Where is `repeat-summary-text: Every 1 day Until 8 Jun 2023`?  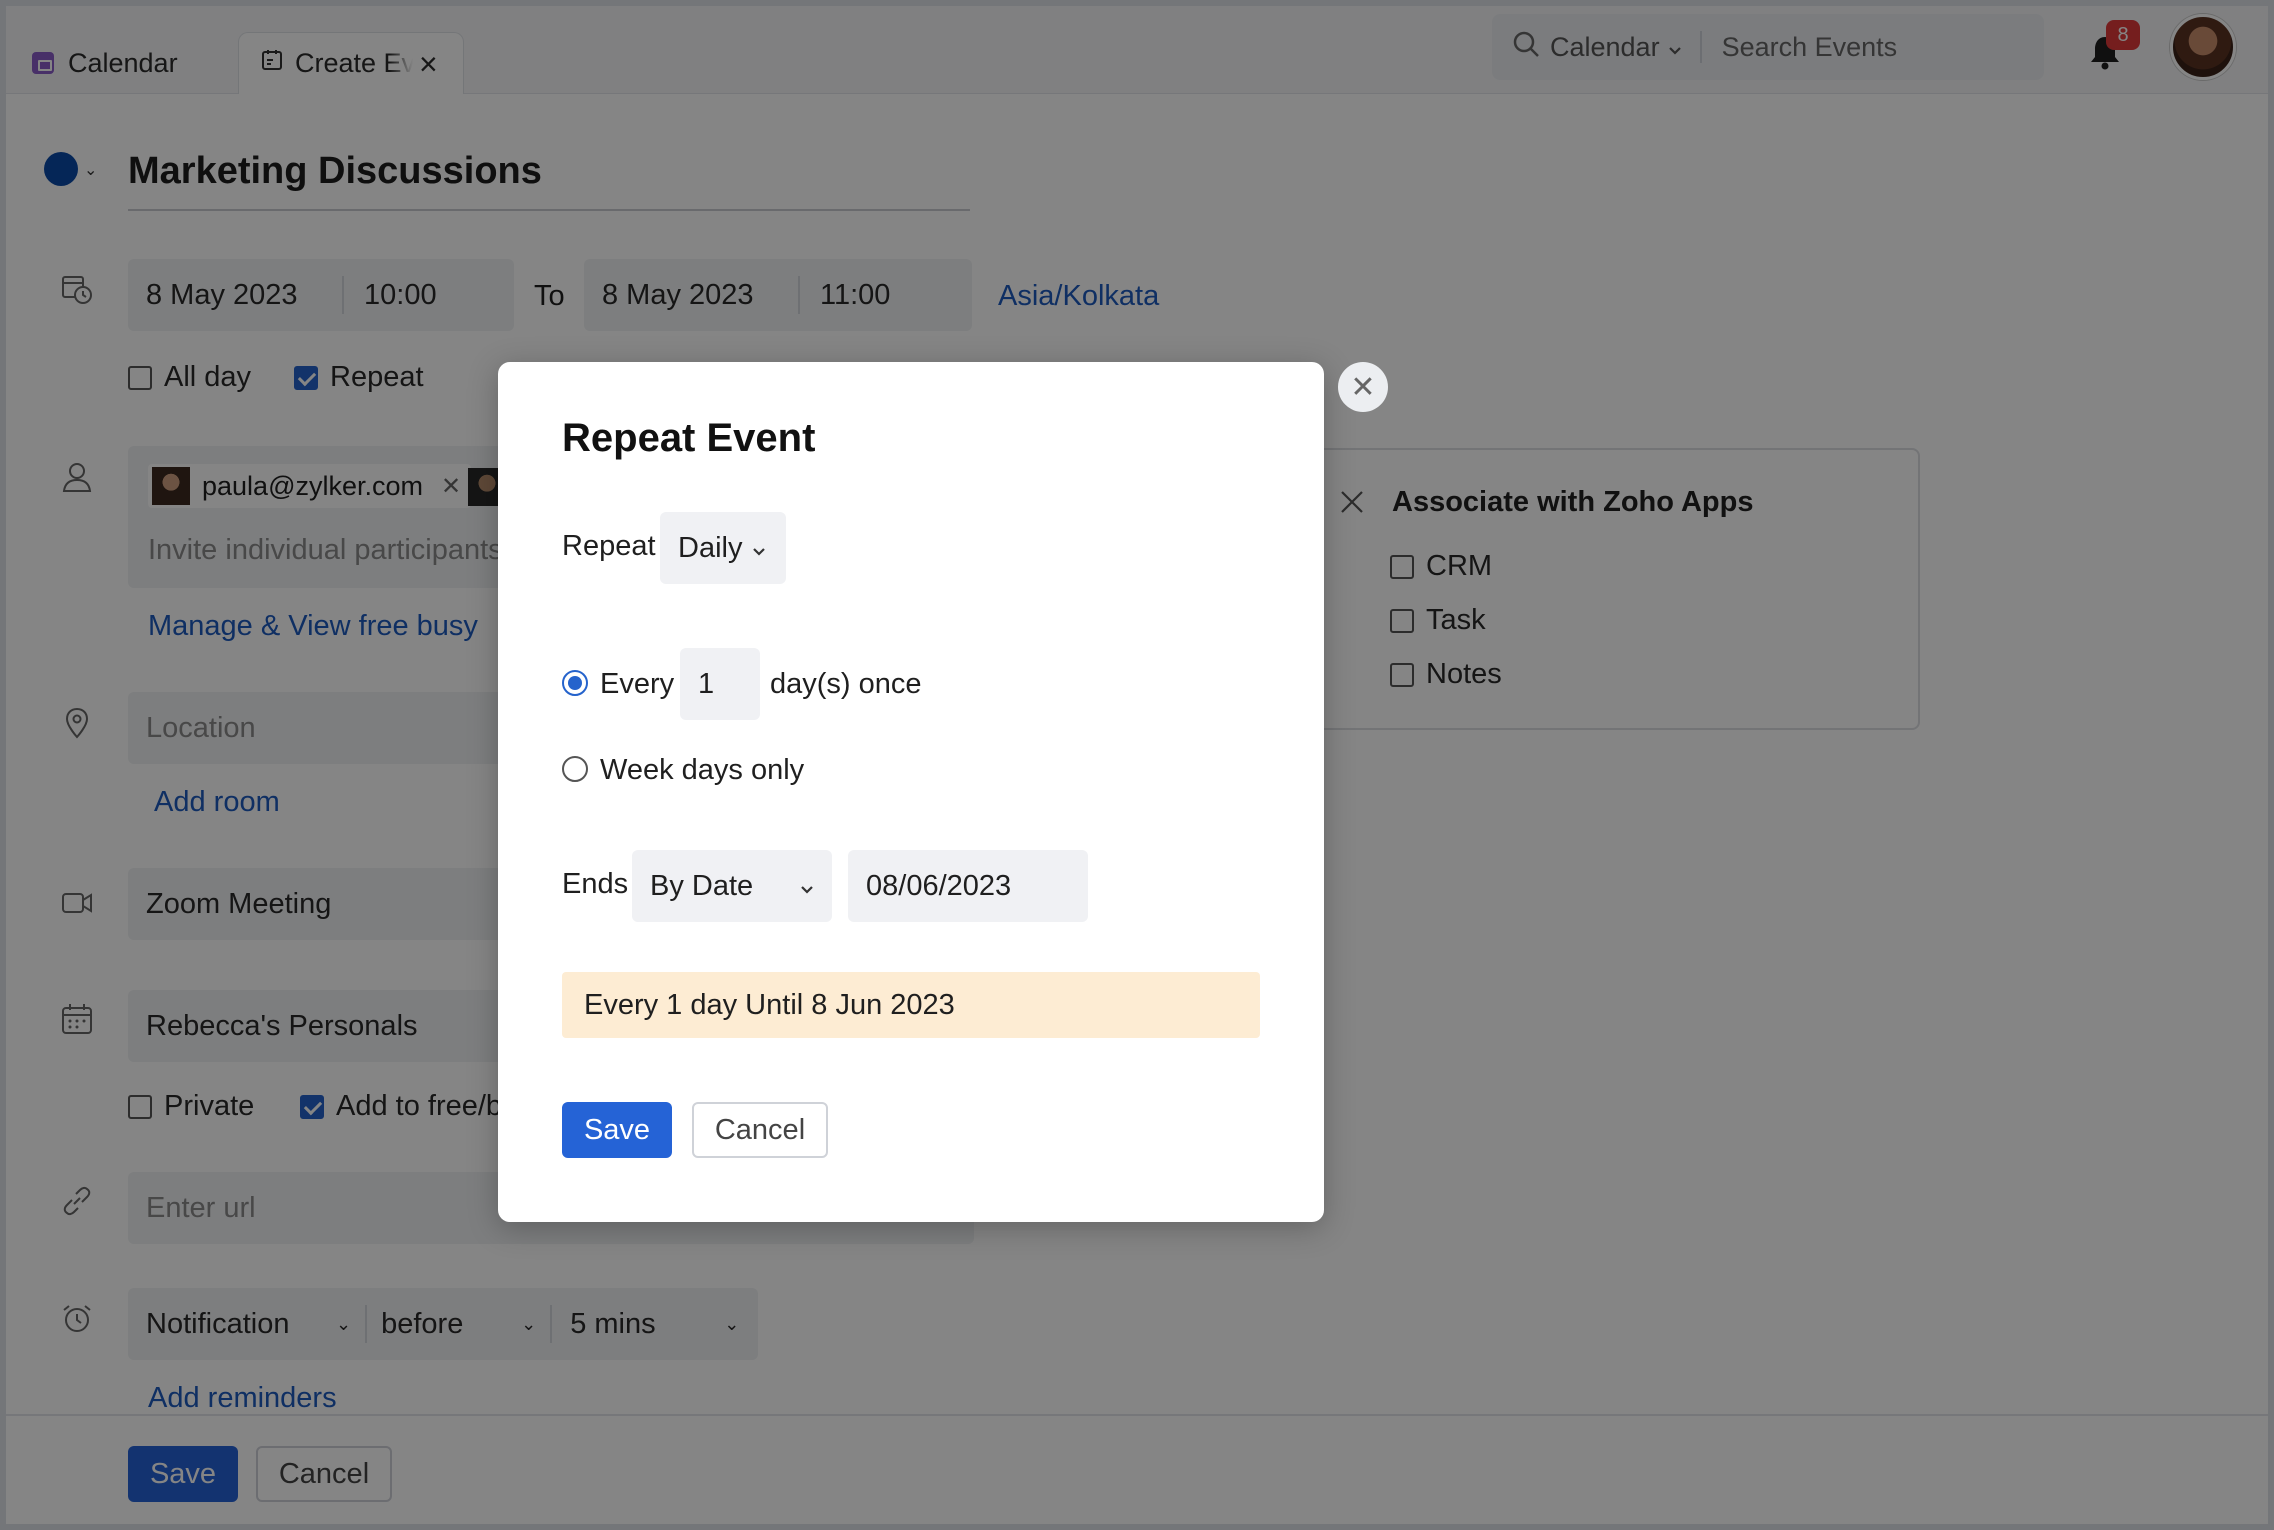 repeat-summary-text: Every 1 day Until 8 Jun 2023 is located at coordinates (769, 1004).